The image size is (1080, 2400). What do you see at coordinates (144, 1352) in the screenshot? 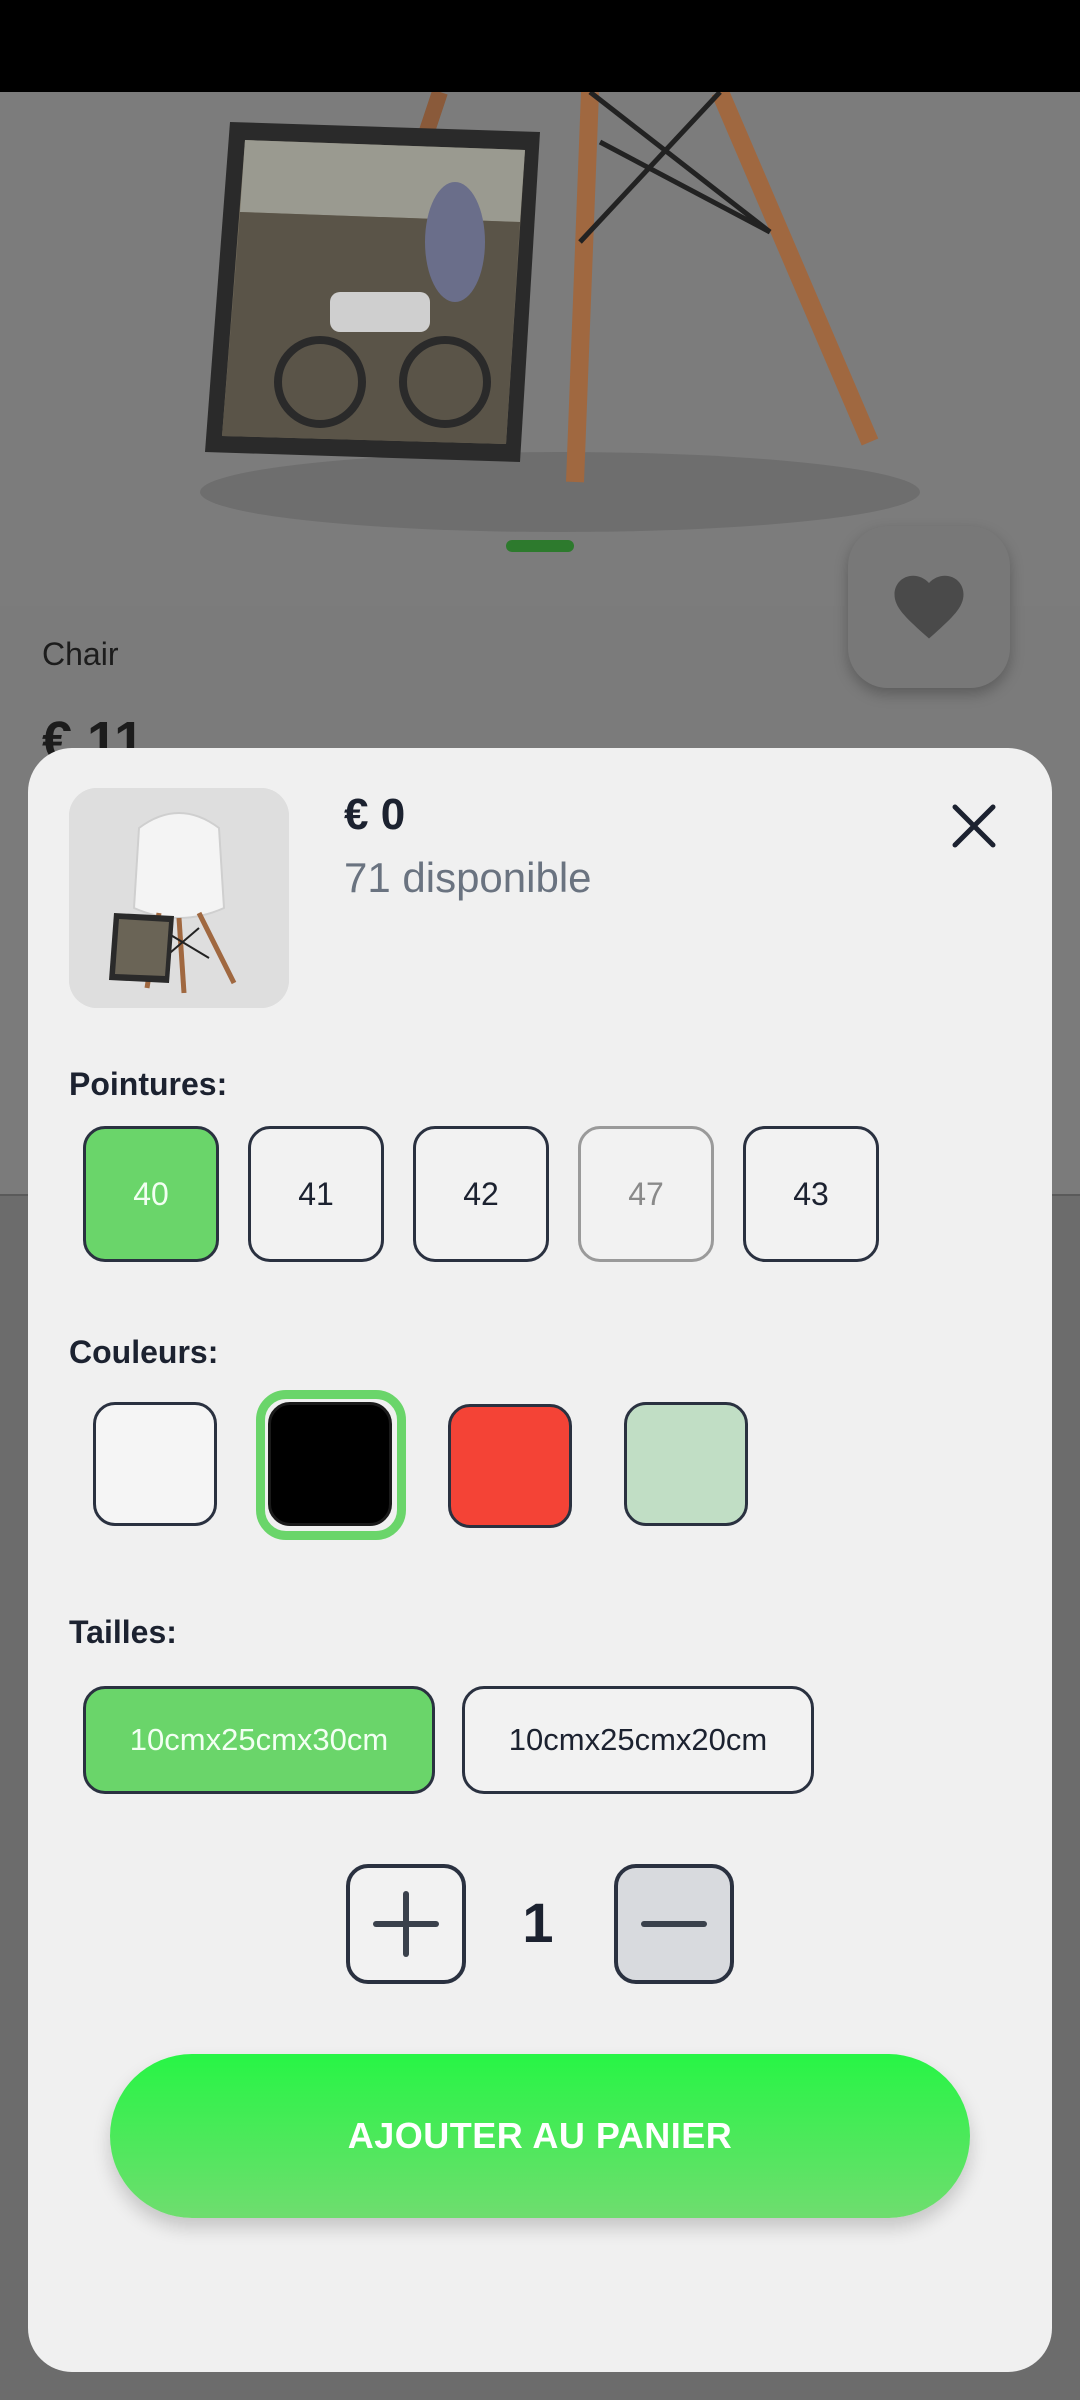
I see `colors-label: Couleurs:` at bounding box center [144, 1352].